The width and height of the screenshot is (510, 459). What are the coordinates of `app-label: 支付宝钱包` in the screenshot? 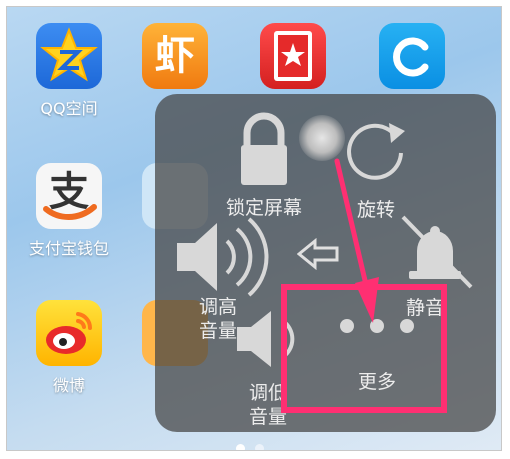 It's located at (68, 248).